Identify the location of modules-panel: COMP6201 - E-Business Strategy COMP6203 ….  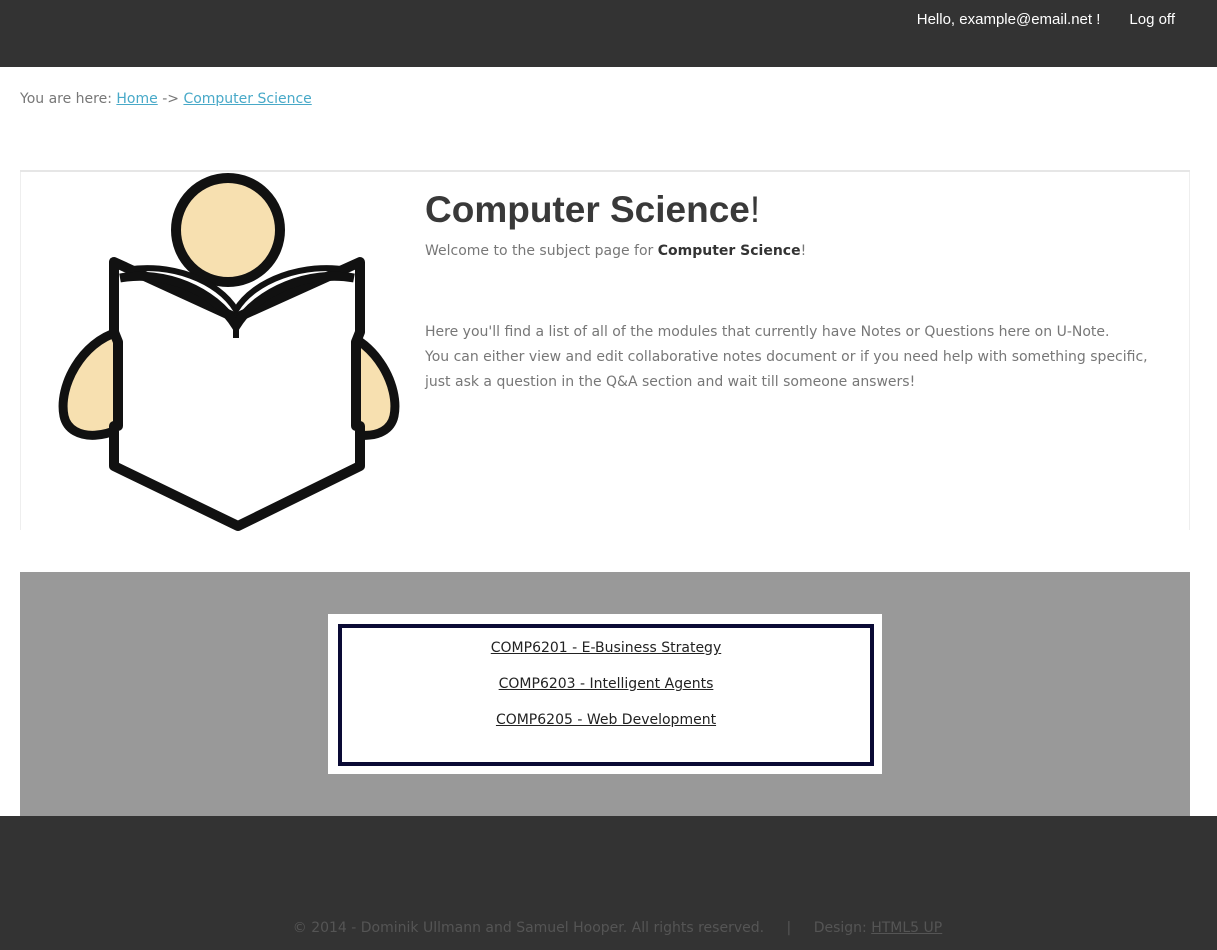
(605, 694).